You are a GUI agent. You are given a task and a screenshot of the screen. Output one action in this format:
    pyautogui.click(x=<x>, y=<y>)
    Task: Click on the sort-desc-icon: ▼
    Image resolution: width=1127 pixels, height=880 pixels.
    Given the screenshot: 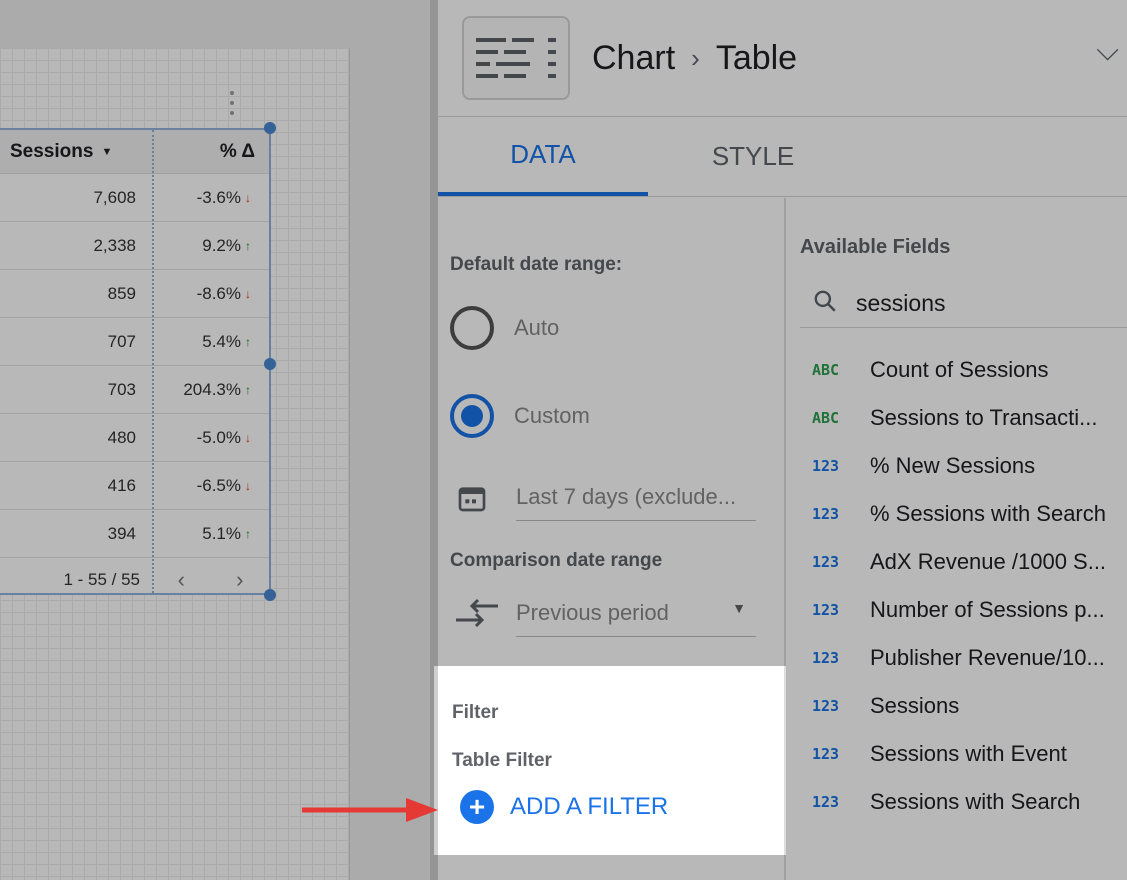 What is the action you would take?
    pyautogui.click(x=107, y=151)
    